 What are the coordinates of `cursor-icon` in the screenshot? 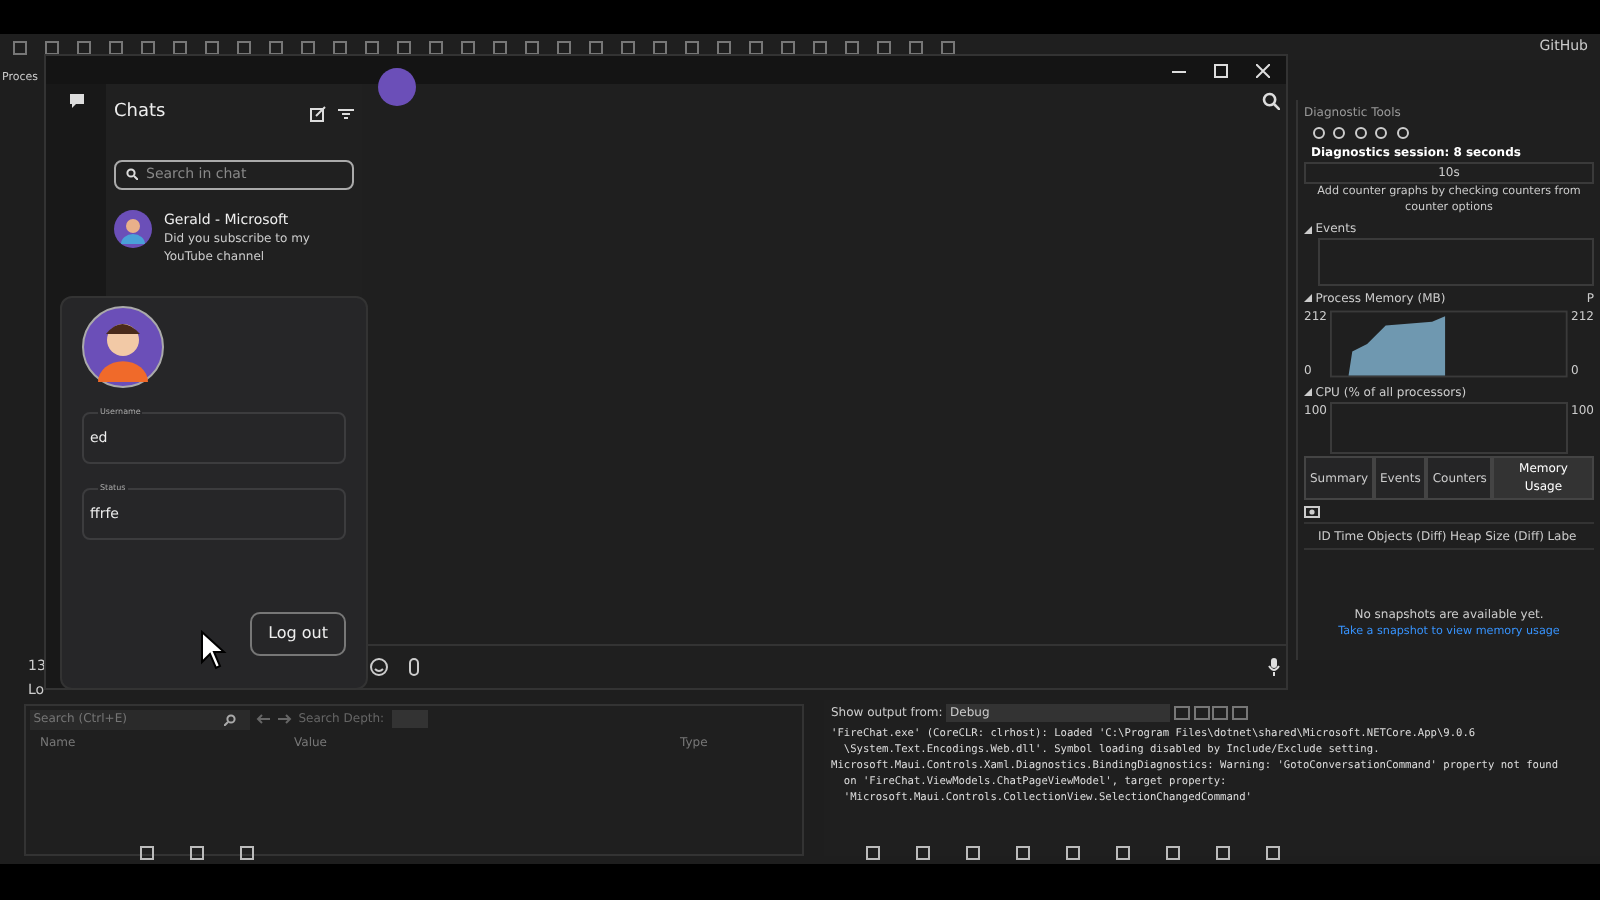 It's located at (214, 650).